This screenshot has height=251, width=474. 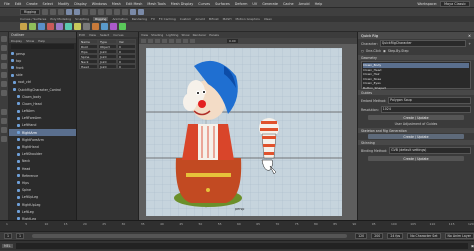 I want to click on select-hierarchy-icon, so click(x=85, y=12).